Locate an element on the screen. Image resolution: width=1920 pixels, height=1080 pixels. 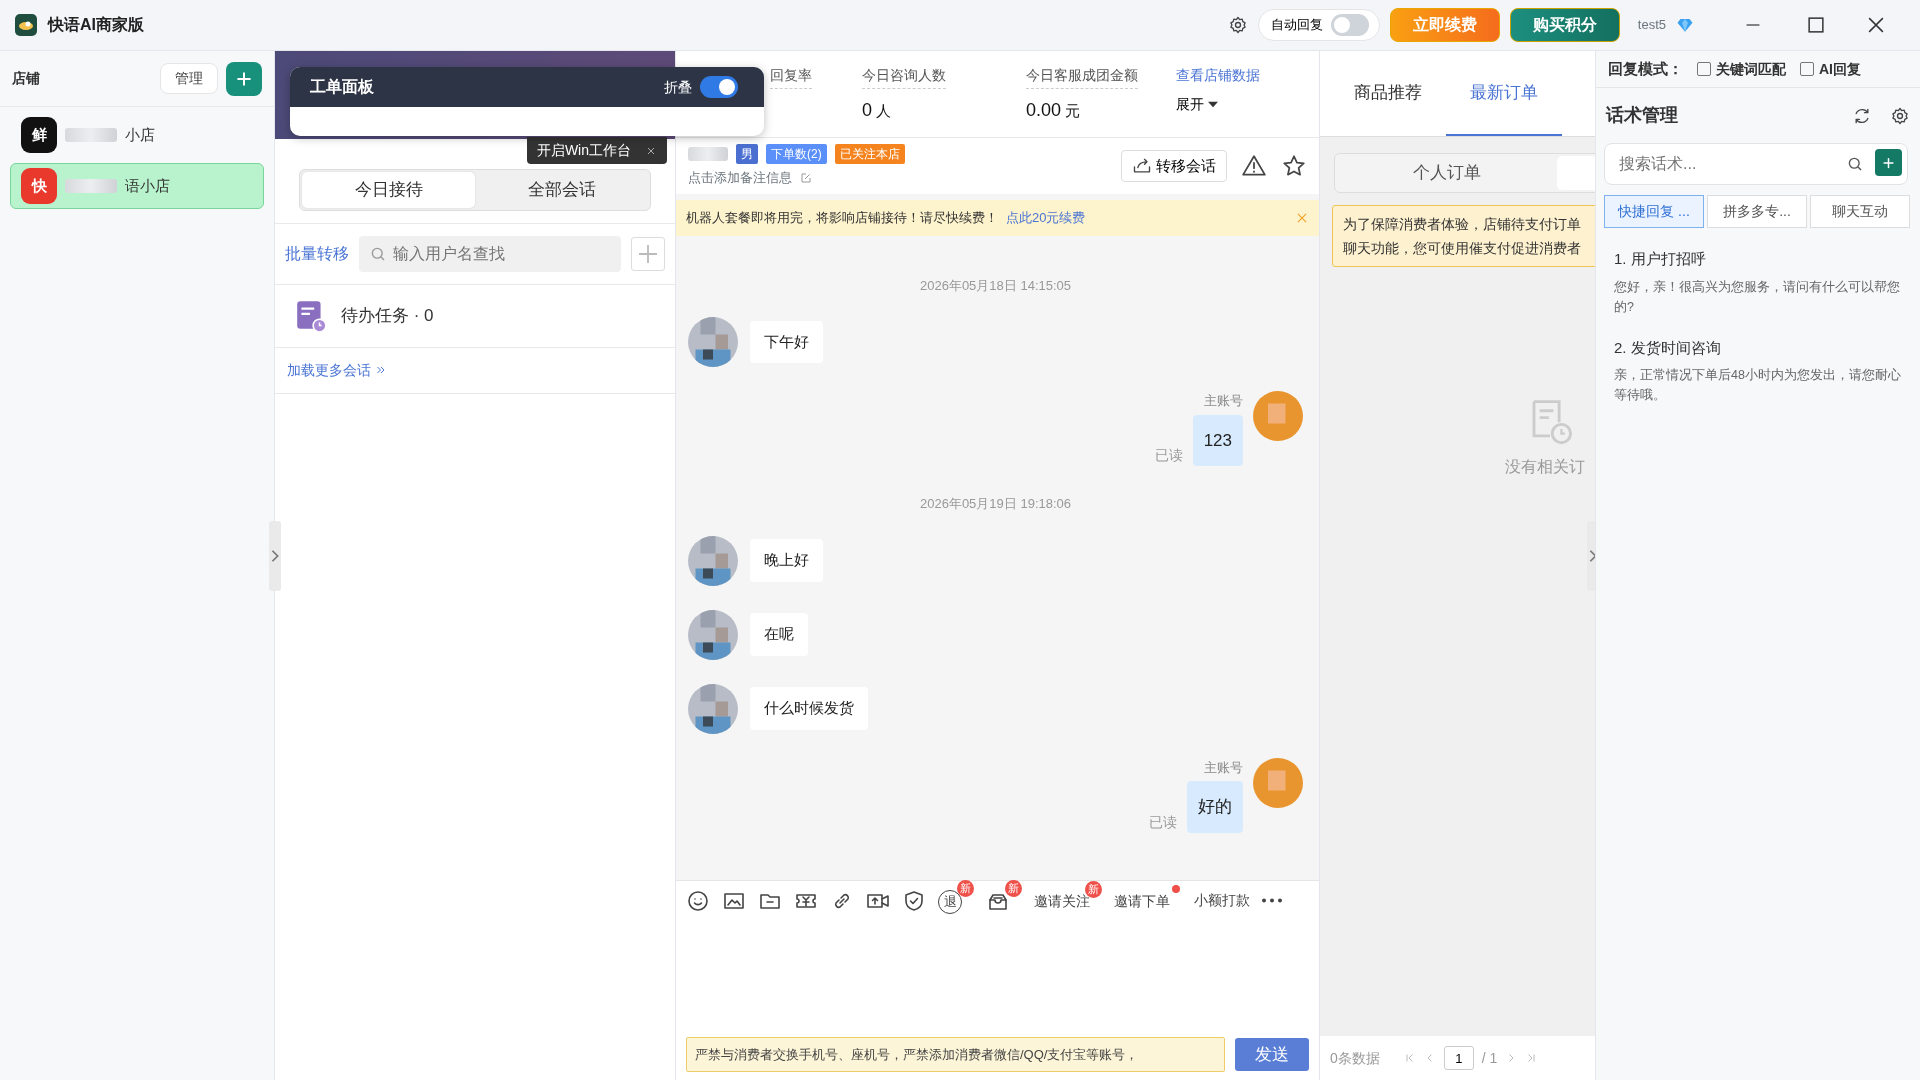
more-icon is located at coordinates (1272, 900).